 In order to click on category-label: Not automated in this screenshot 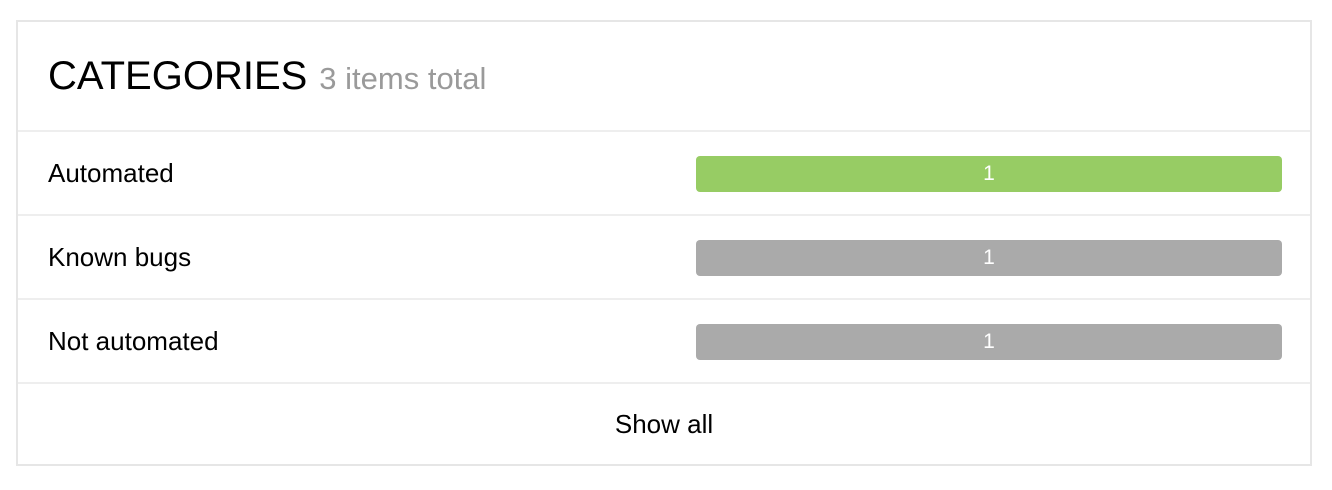, I will do `click(133, 341)`.